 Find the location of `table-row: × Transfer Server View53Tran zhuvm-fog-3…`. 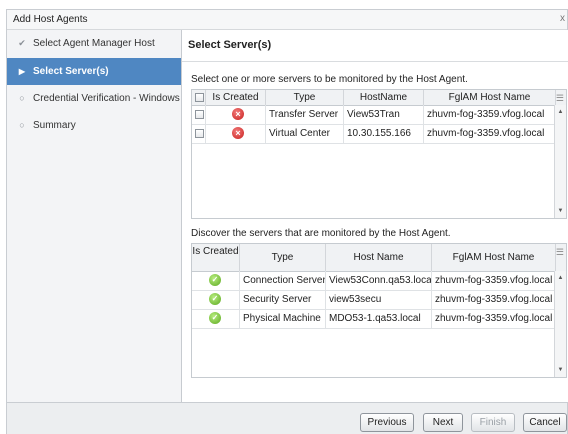

table-row: × Transfer Server View53Tran zhuvm-fog-3… is located at coordinates (379, 115).